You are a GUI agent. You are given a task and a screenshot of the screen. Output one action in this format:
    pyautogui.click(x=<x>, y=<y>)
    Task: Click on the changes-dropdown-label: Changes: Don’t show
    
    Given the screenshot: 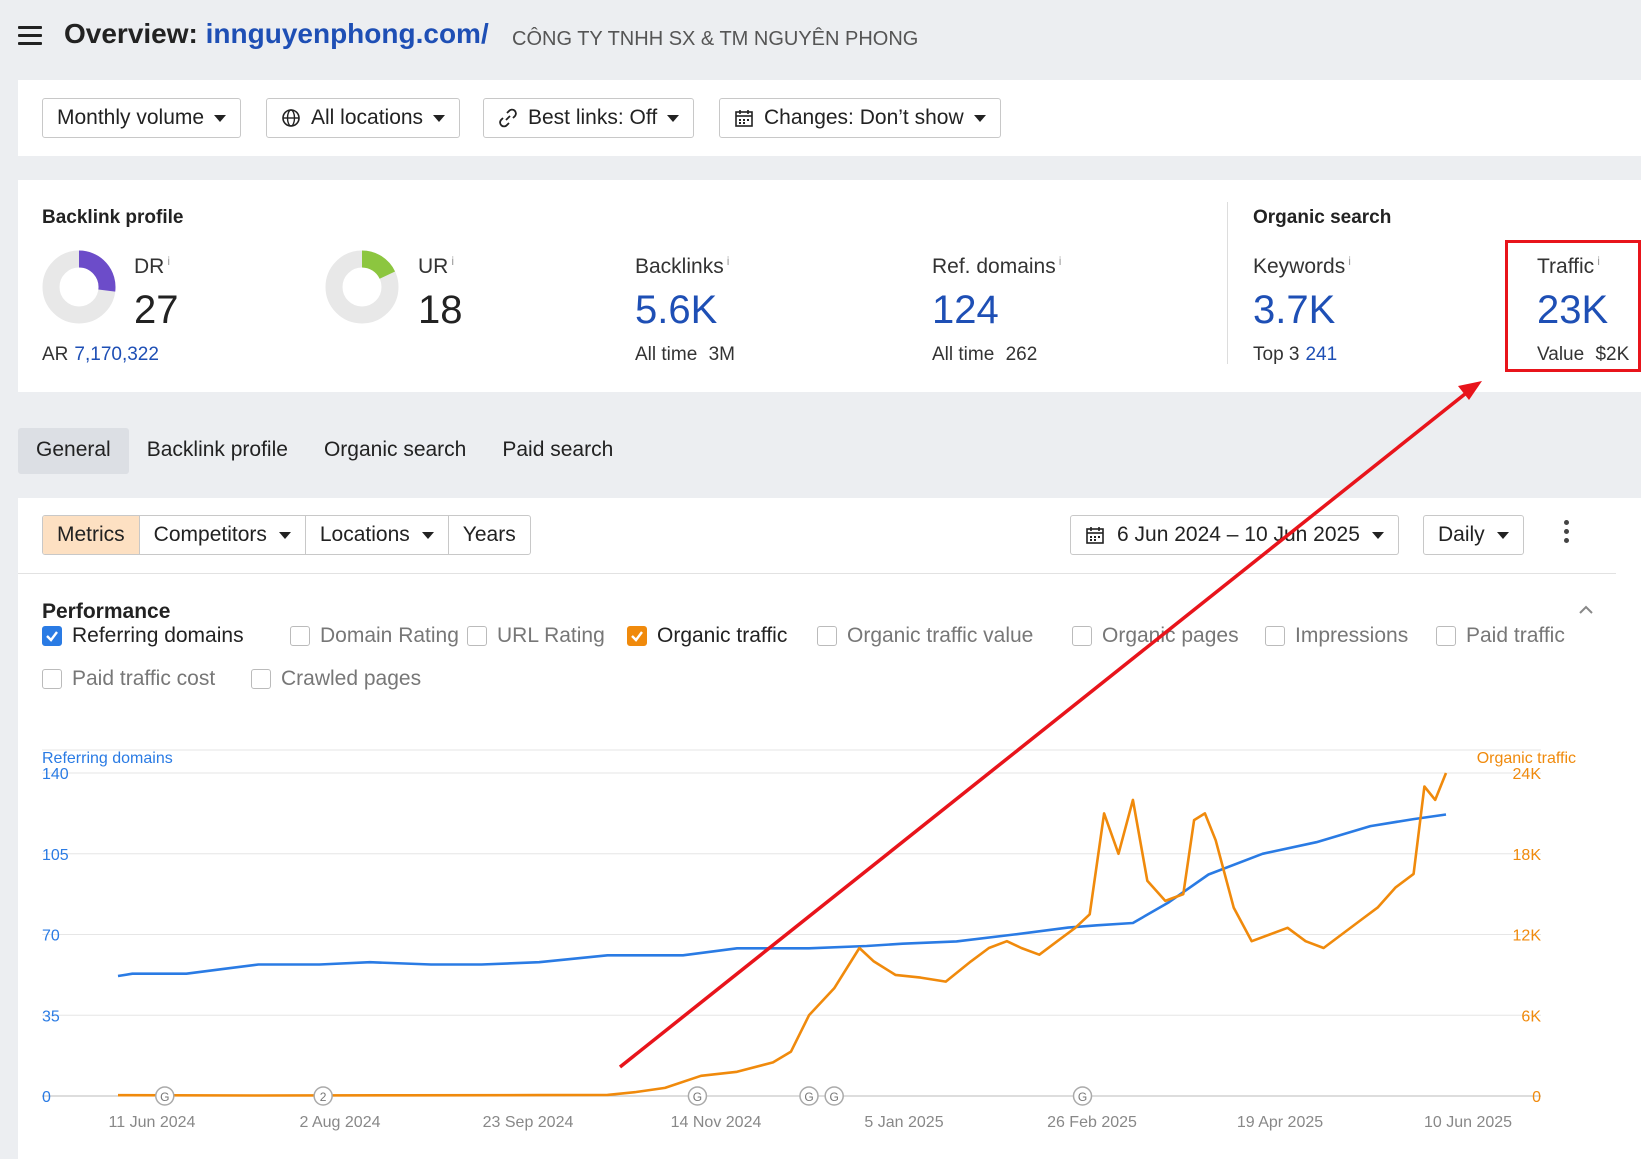 What is the action you would take?
    pyautogui.click(x=864, y=117)
    